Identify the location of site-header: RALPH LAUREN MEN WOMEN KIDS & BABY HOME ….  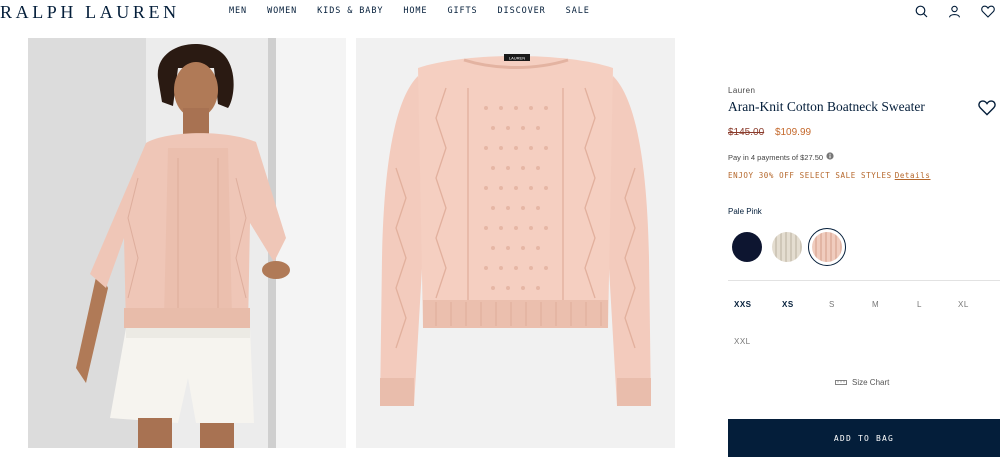
(500, 12).